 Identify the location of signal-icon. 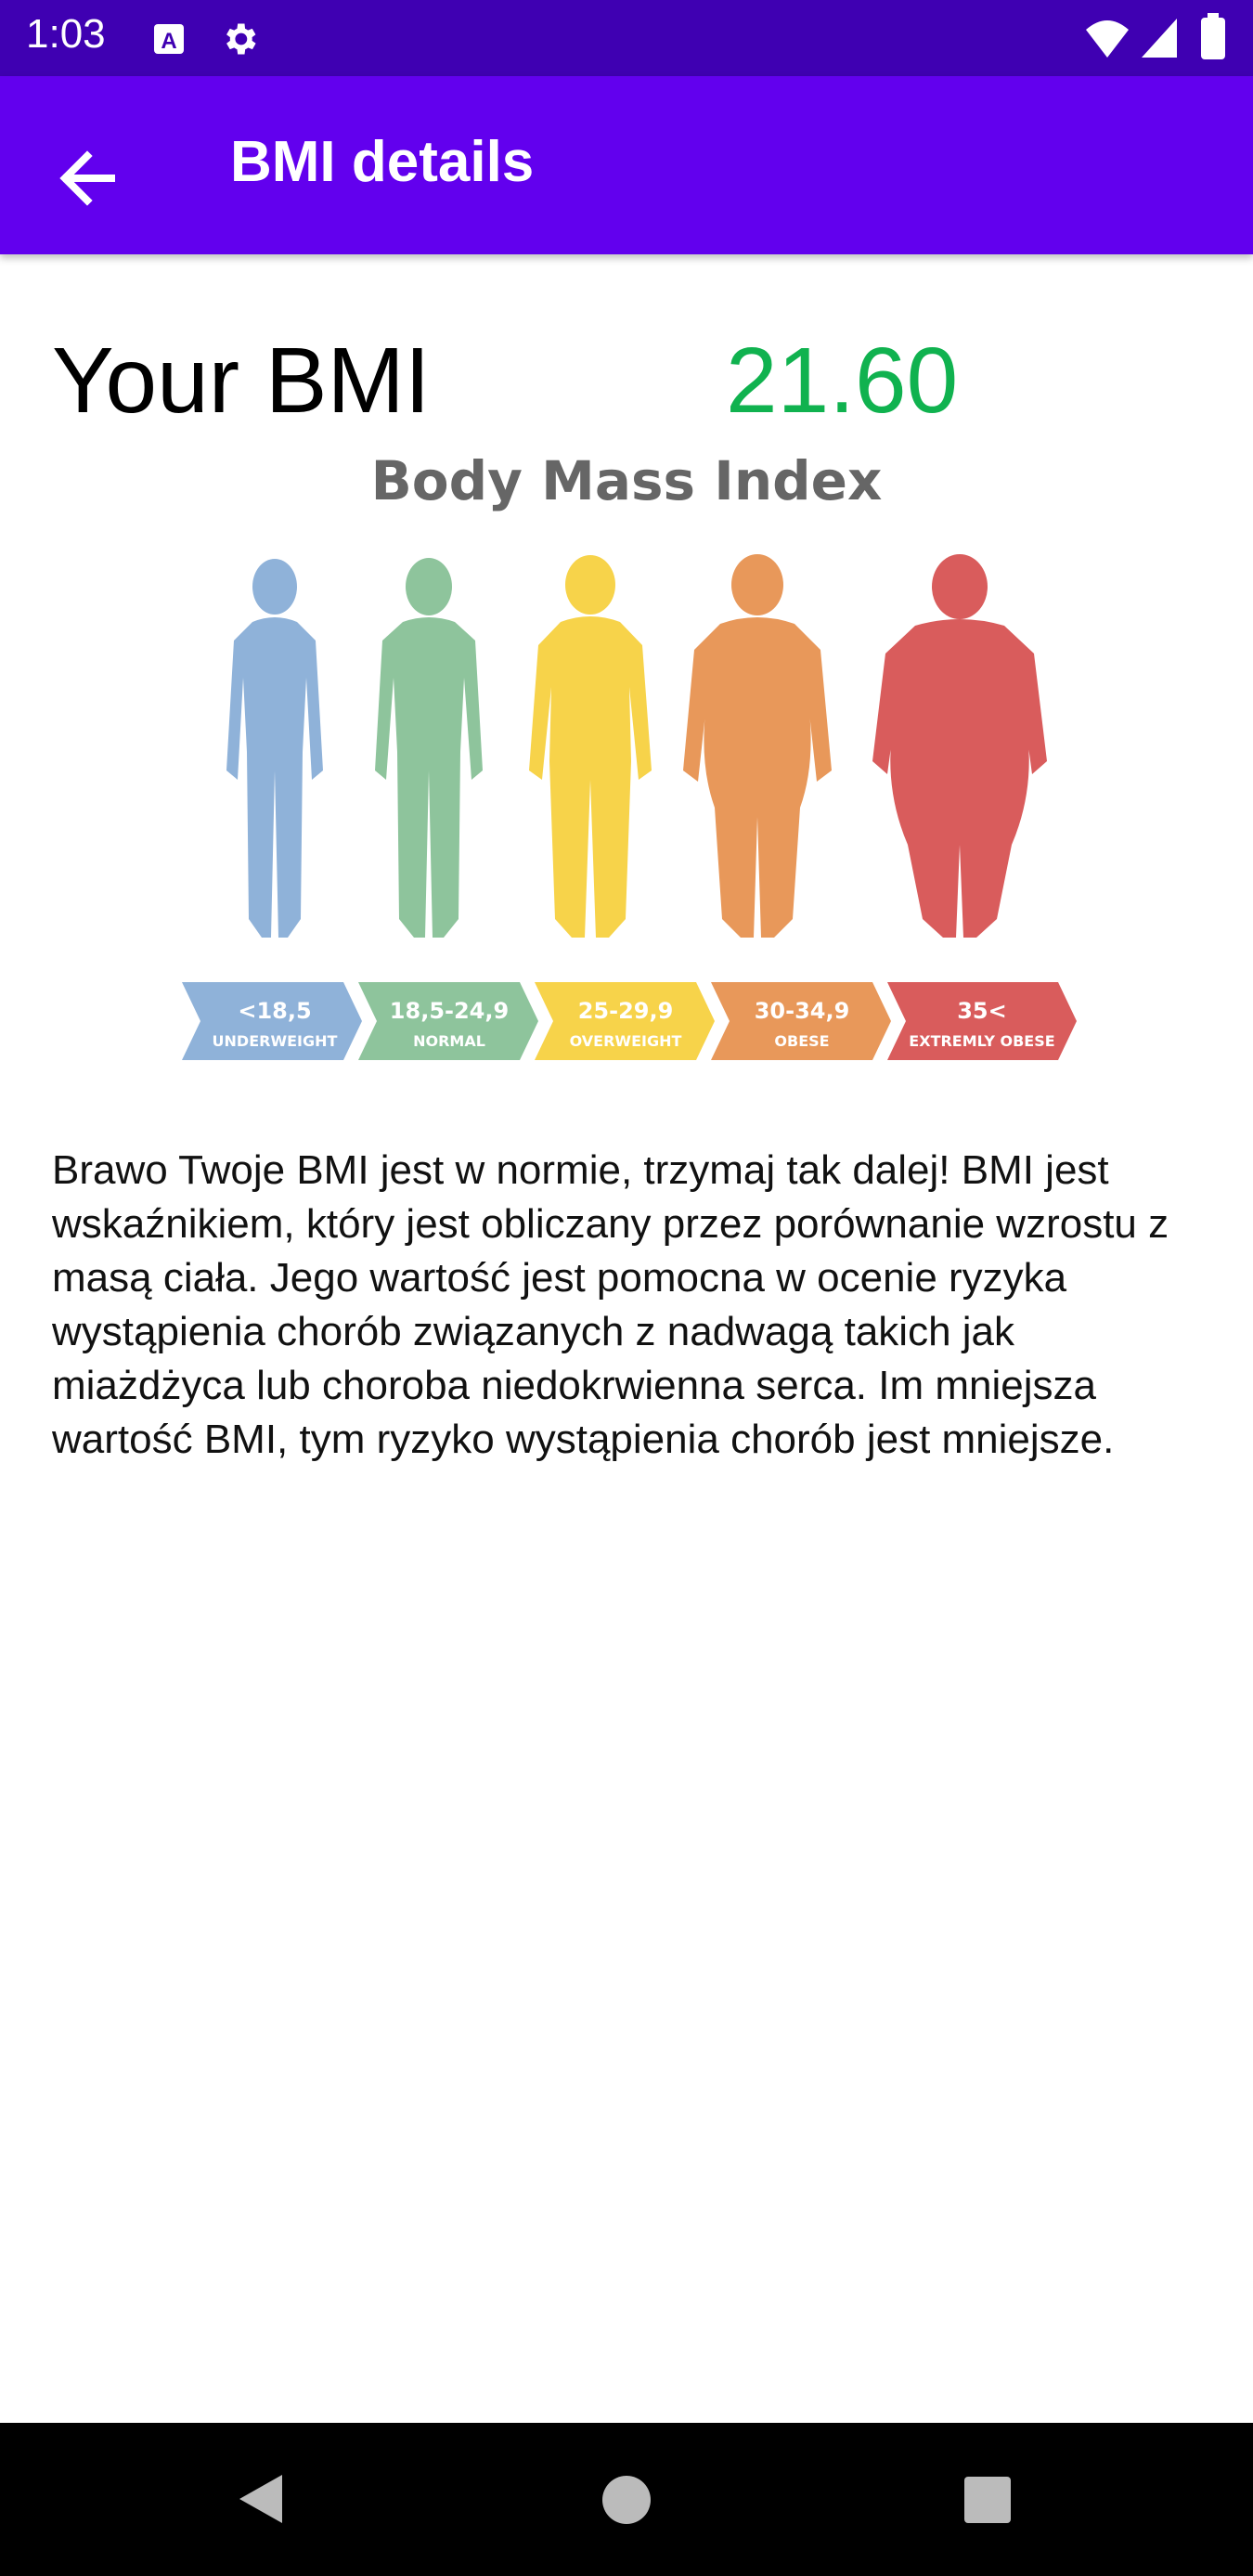
(1160, 38).